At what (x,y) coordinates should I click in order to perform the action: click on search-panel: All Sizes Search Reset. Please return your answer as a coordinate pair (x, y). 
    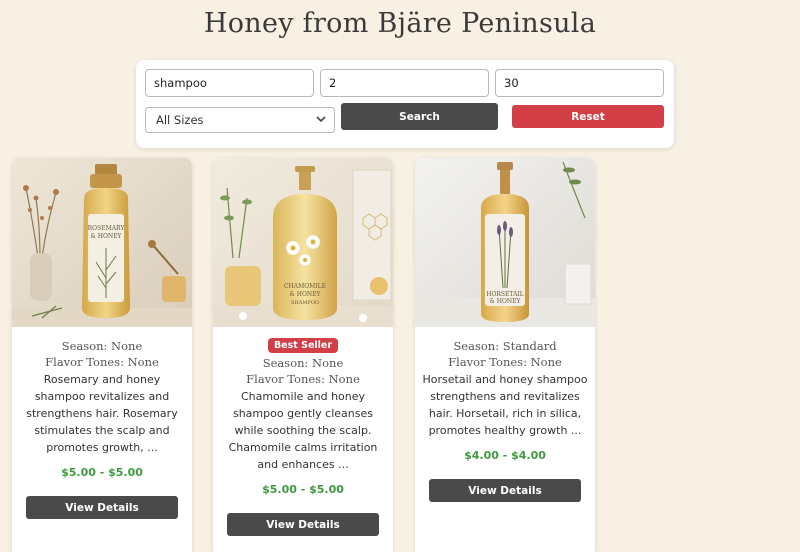
    Looking at the image, I should click on (405, 104).